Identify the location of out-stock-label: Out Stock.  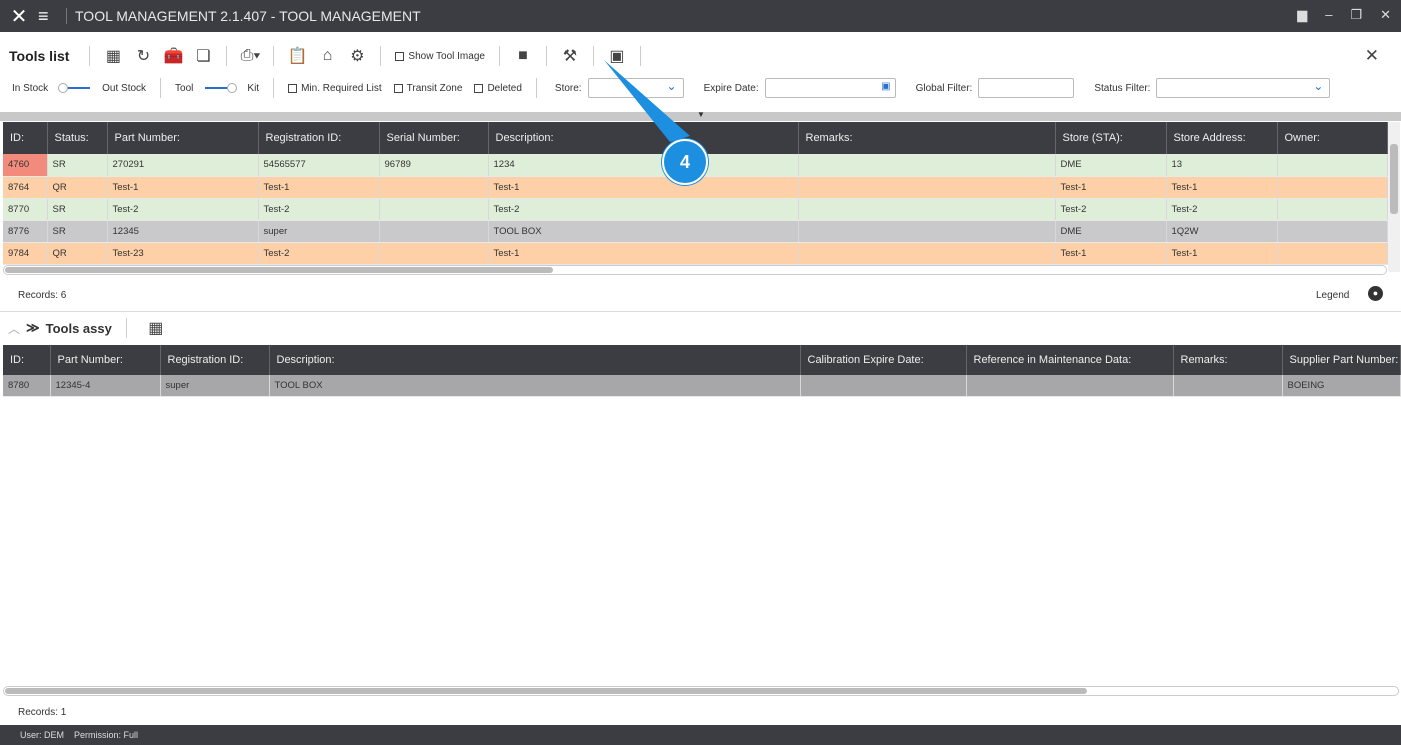
(124, 88).